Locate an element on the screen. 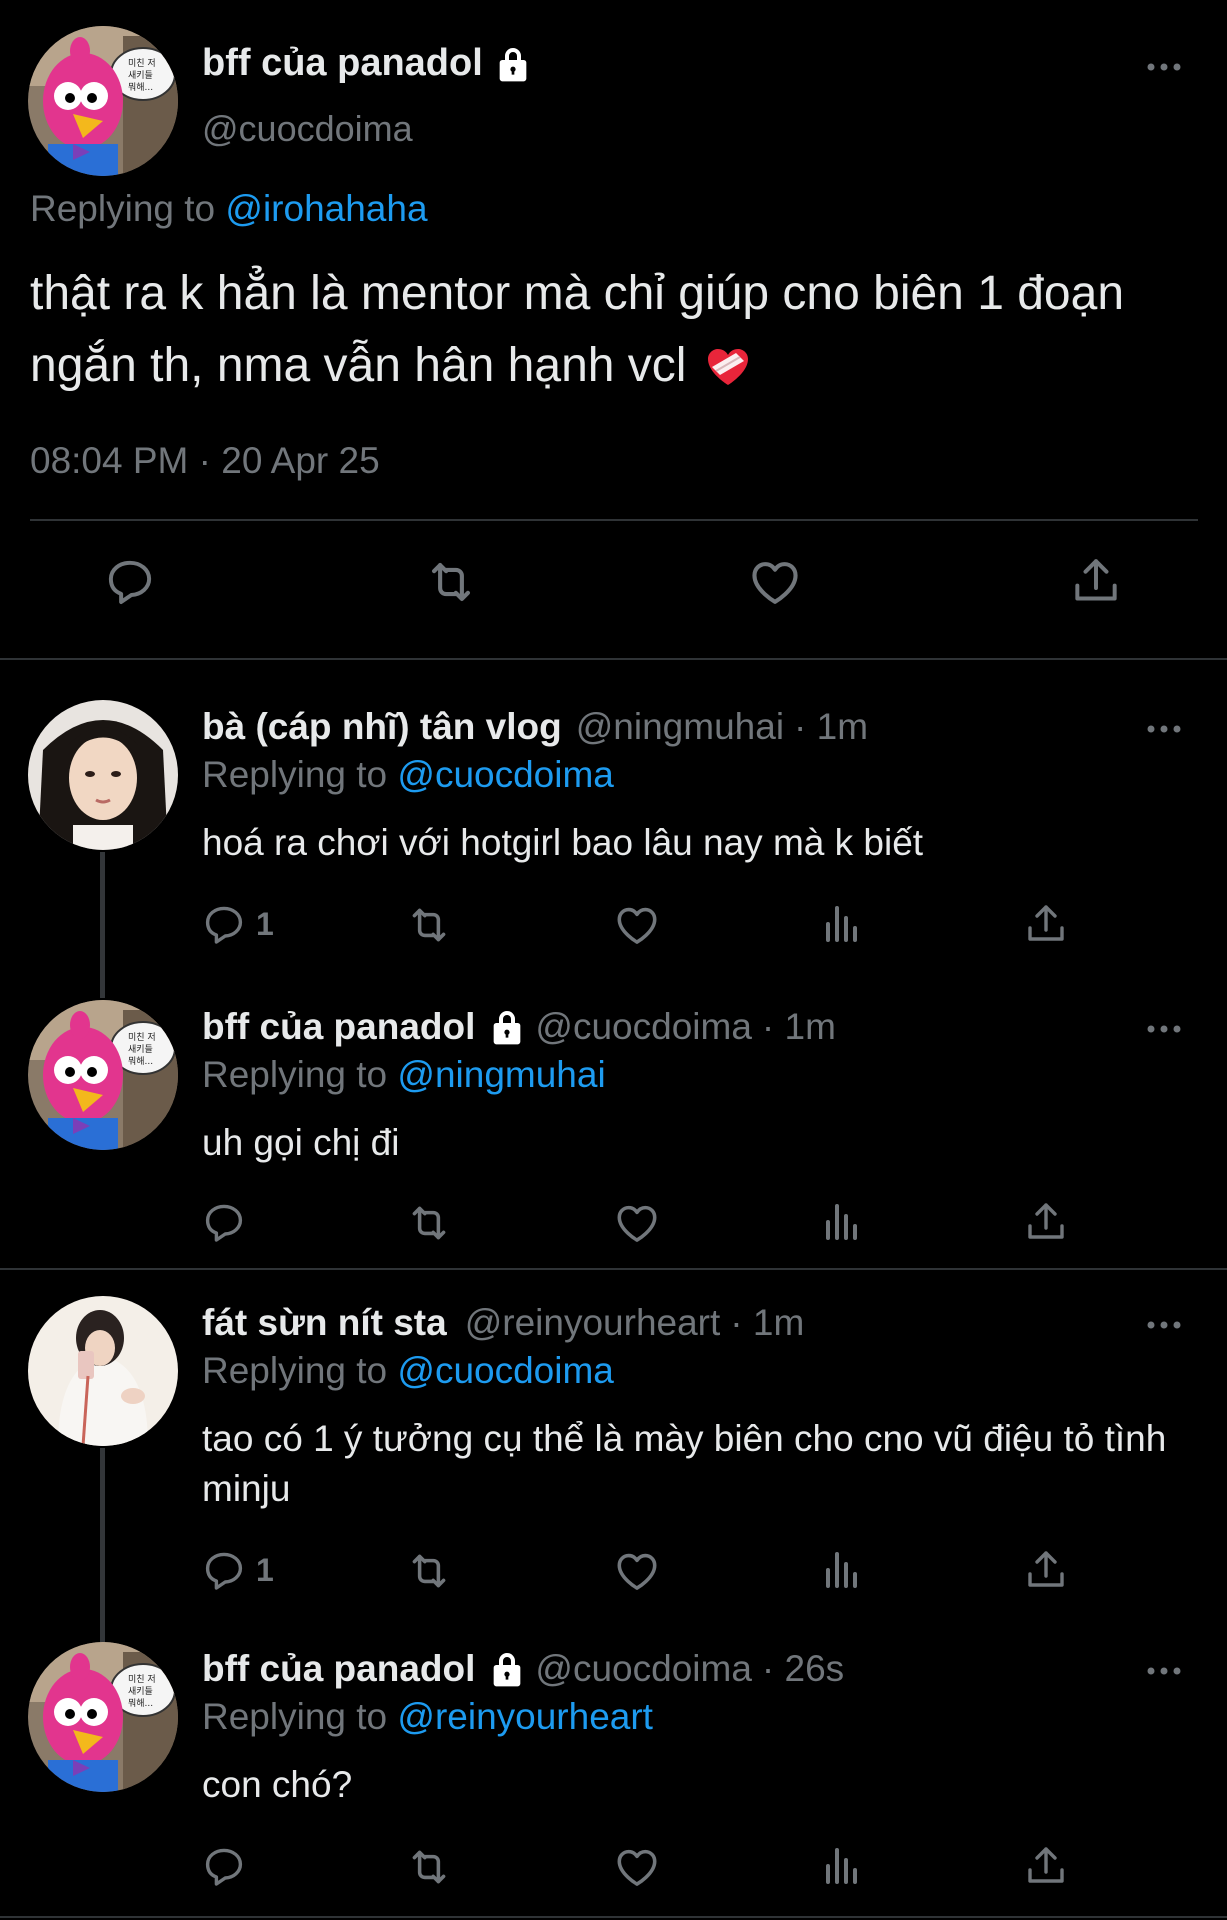 The height and width of the screenshot is (1920, 1227). author-name: bà (cáp nhĩ) tân vlog is located at coordinates (382, 727).